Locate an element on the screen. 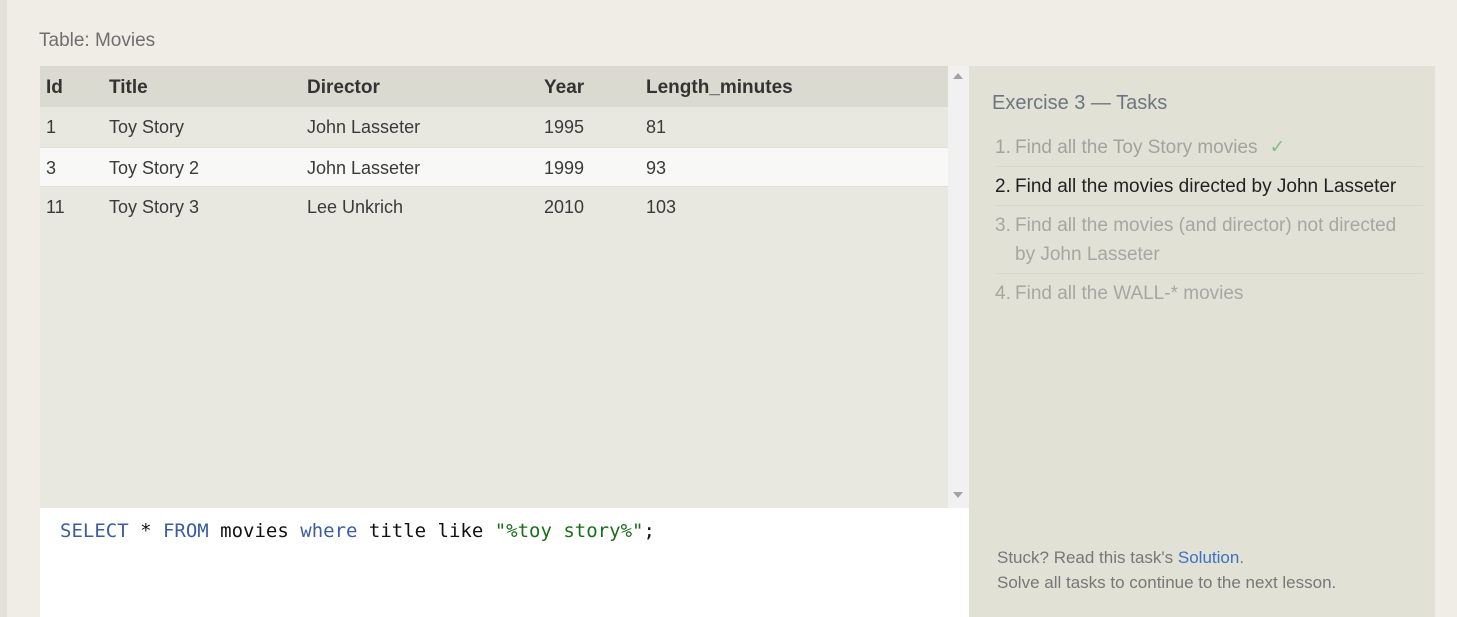 The height and width of the screenshot is (617, 1457). column-header-title: Title is located at coordinates (128, 87).